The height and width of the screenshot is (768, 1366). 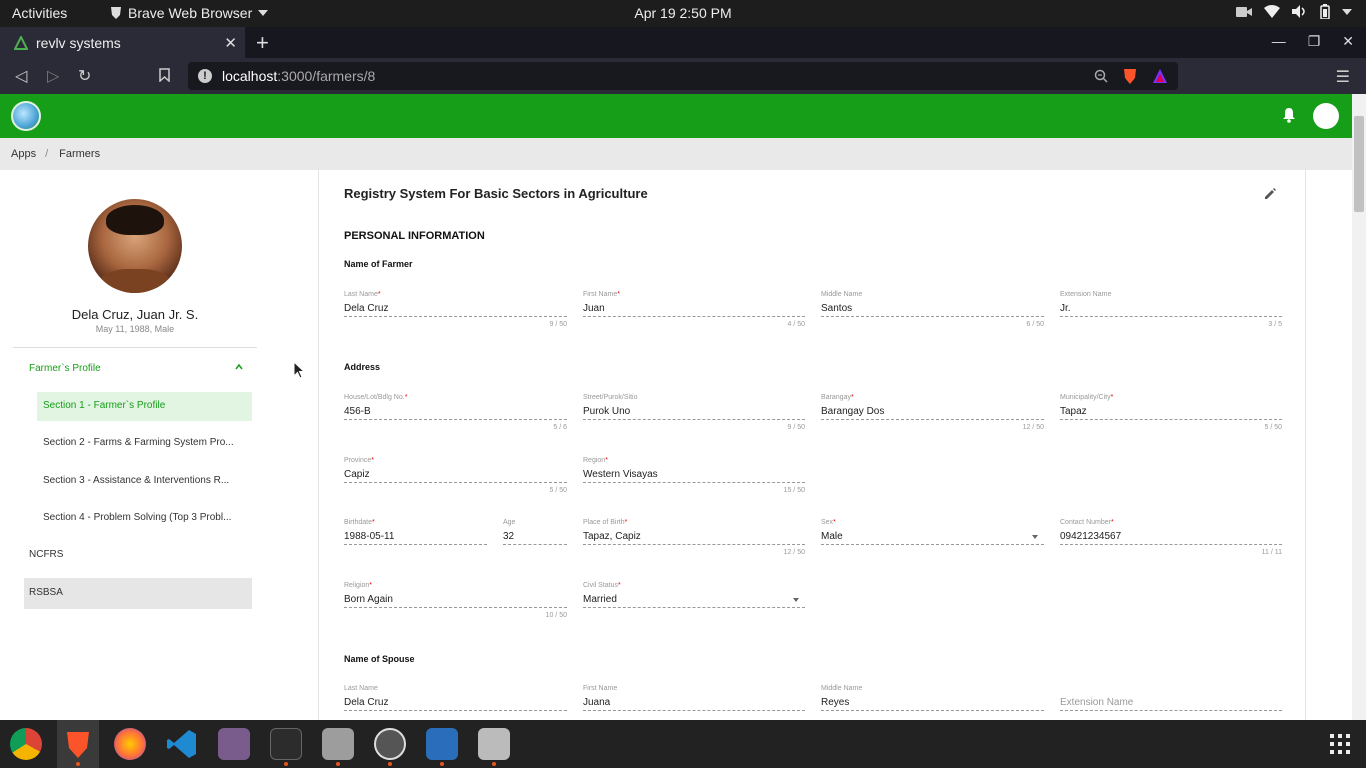 What do you see at coordinates (796, 324) in the screenshot?
I see `char-counter: 4 / 50` at bounding box center [796, 324].